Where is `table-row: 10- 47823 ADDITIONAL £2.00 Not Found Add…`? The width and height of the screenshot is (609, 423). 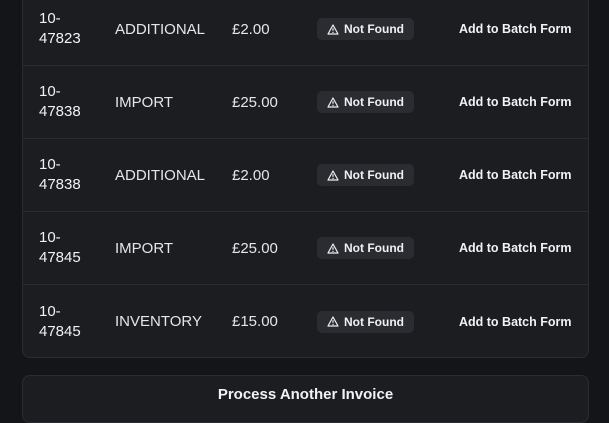
table-row: 10- 47823 ADDITIONAL £2.00 Not Found Add… is located at coordinates (305, 33).